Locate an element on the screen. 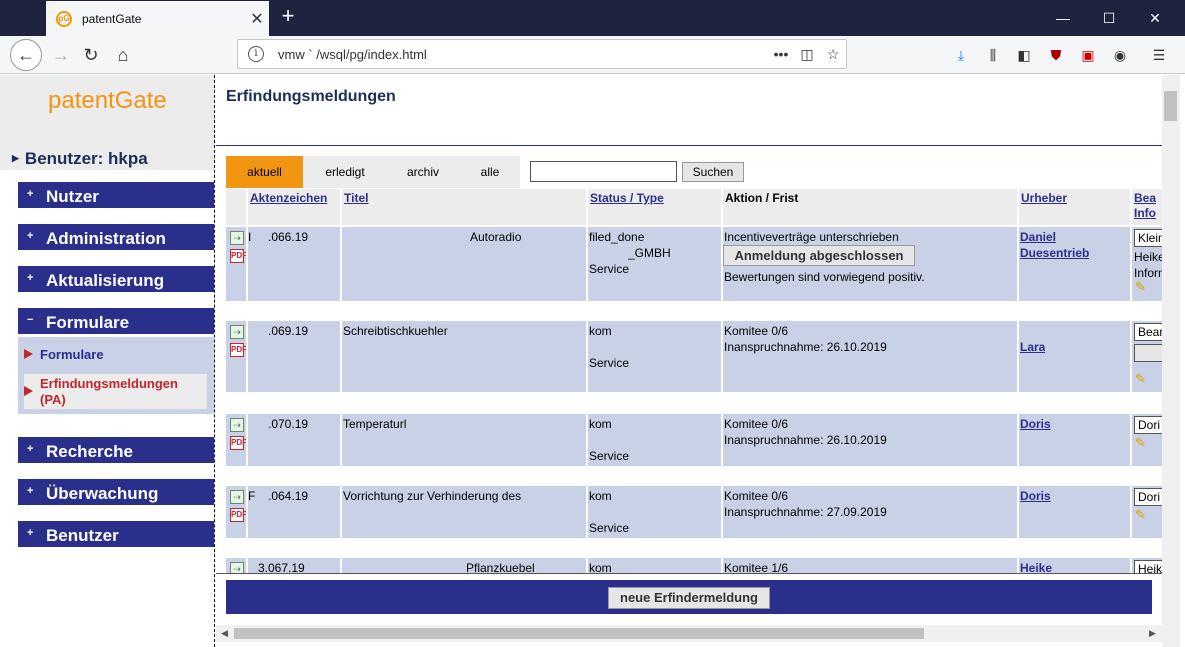  new-tab-icon: + is located at coordinates (288, 17).